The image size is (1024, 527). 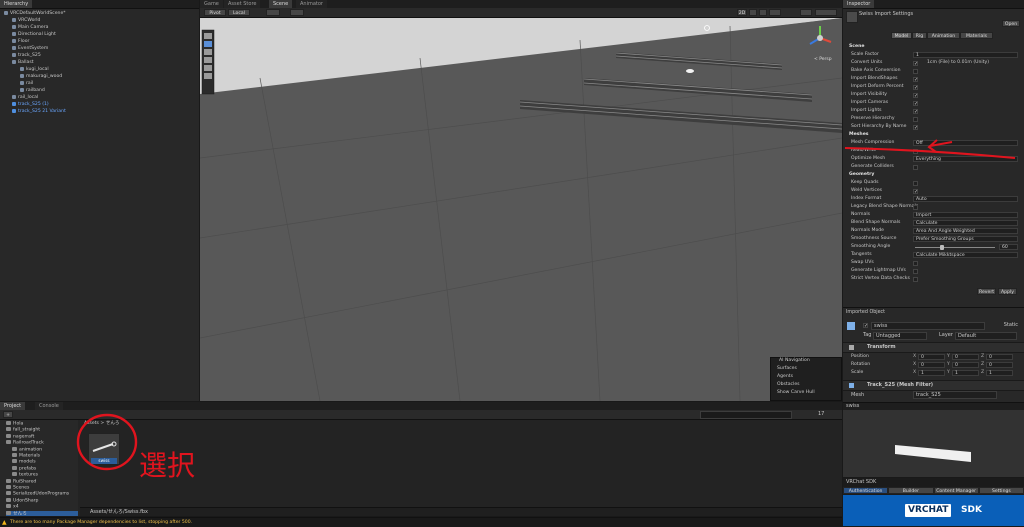 I want to click on tab-hierarchy: Hierarchy, so click(x=16, y=4).